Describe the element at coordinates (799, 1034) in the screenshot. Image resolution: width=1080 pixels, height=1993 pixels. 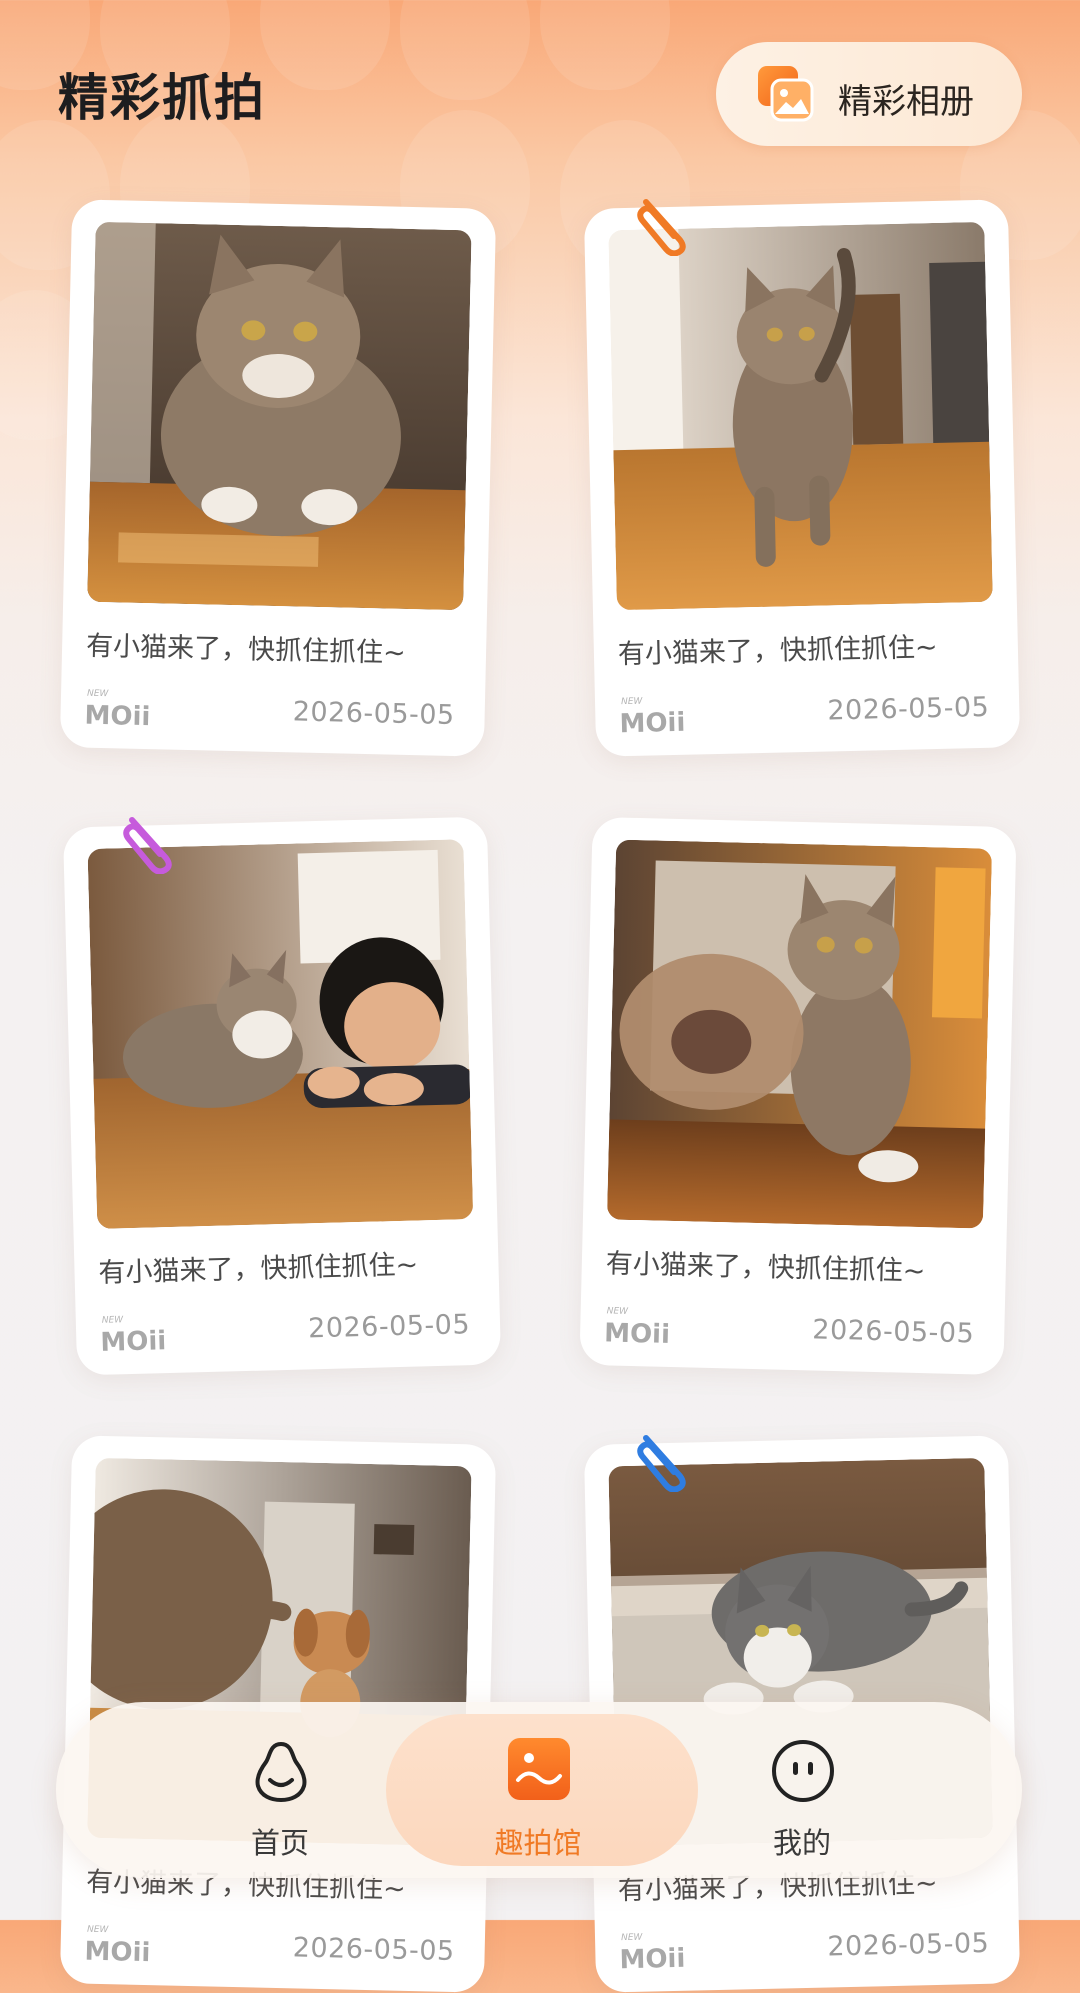
I see `cat-paw-photo` at that location.